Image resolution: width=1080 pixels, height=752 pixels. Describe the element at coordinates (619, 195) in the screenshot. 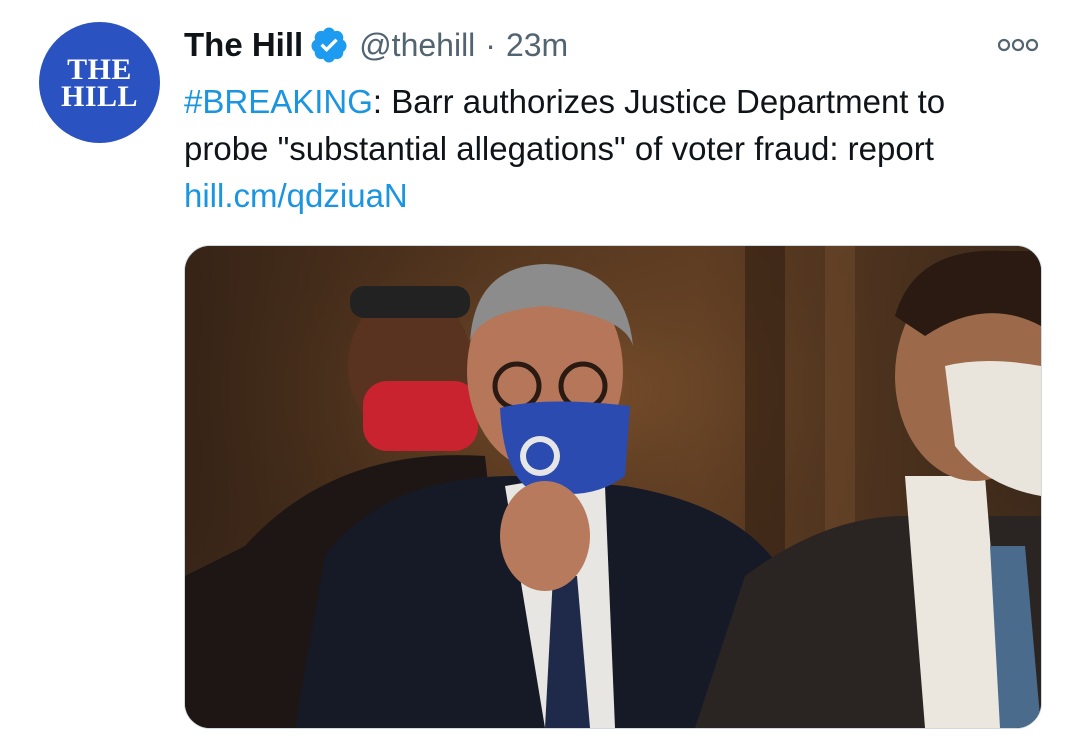

I see `tweet-link: hill.cm/qdziuaN` at that location.